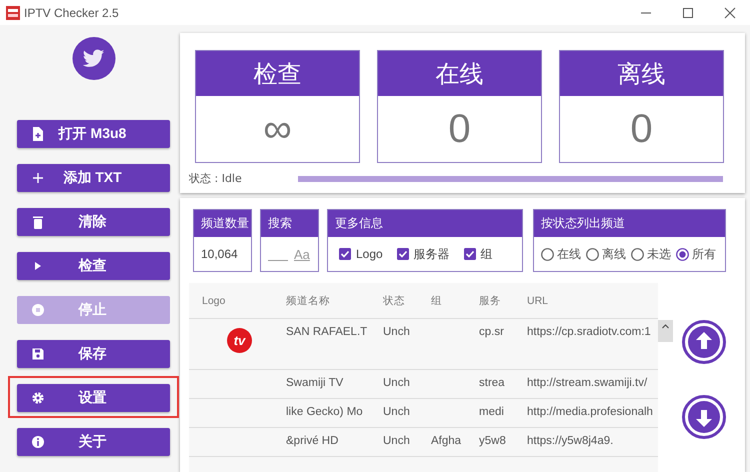 The image size is (750, 472). I want to click on app-icon, so click(13, 13).